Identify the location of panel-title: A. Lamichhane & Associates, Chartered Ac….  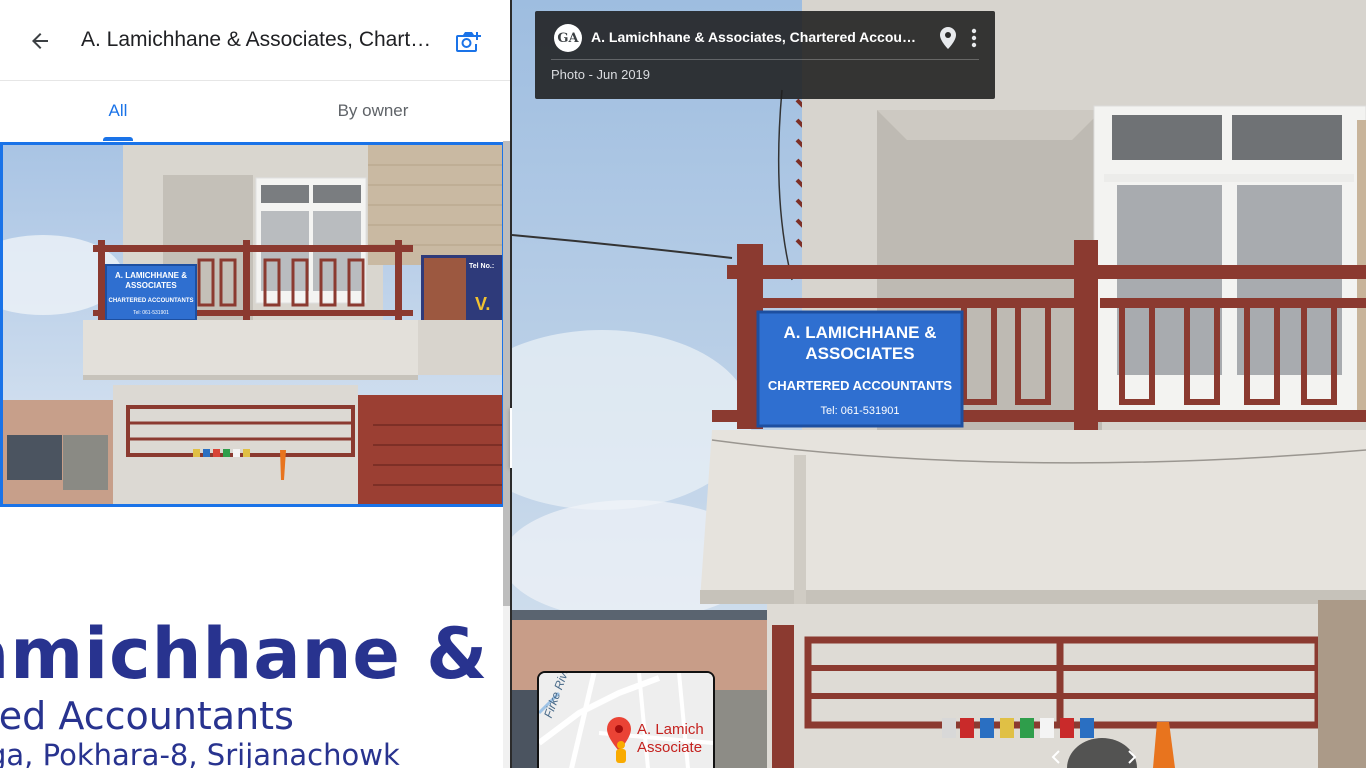
(261, 39).